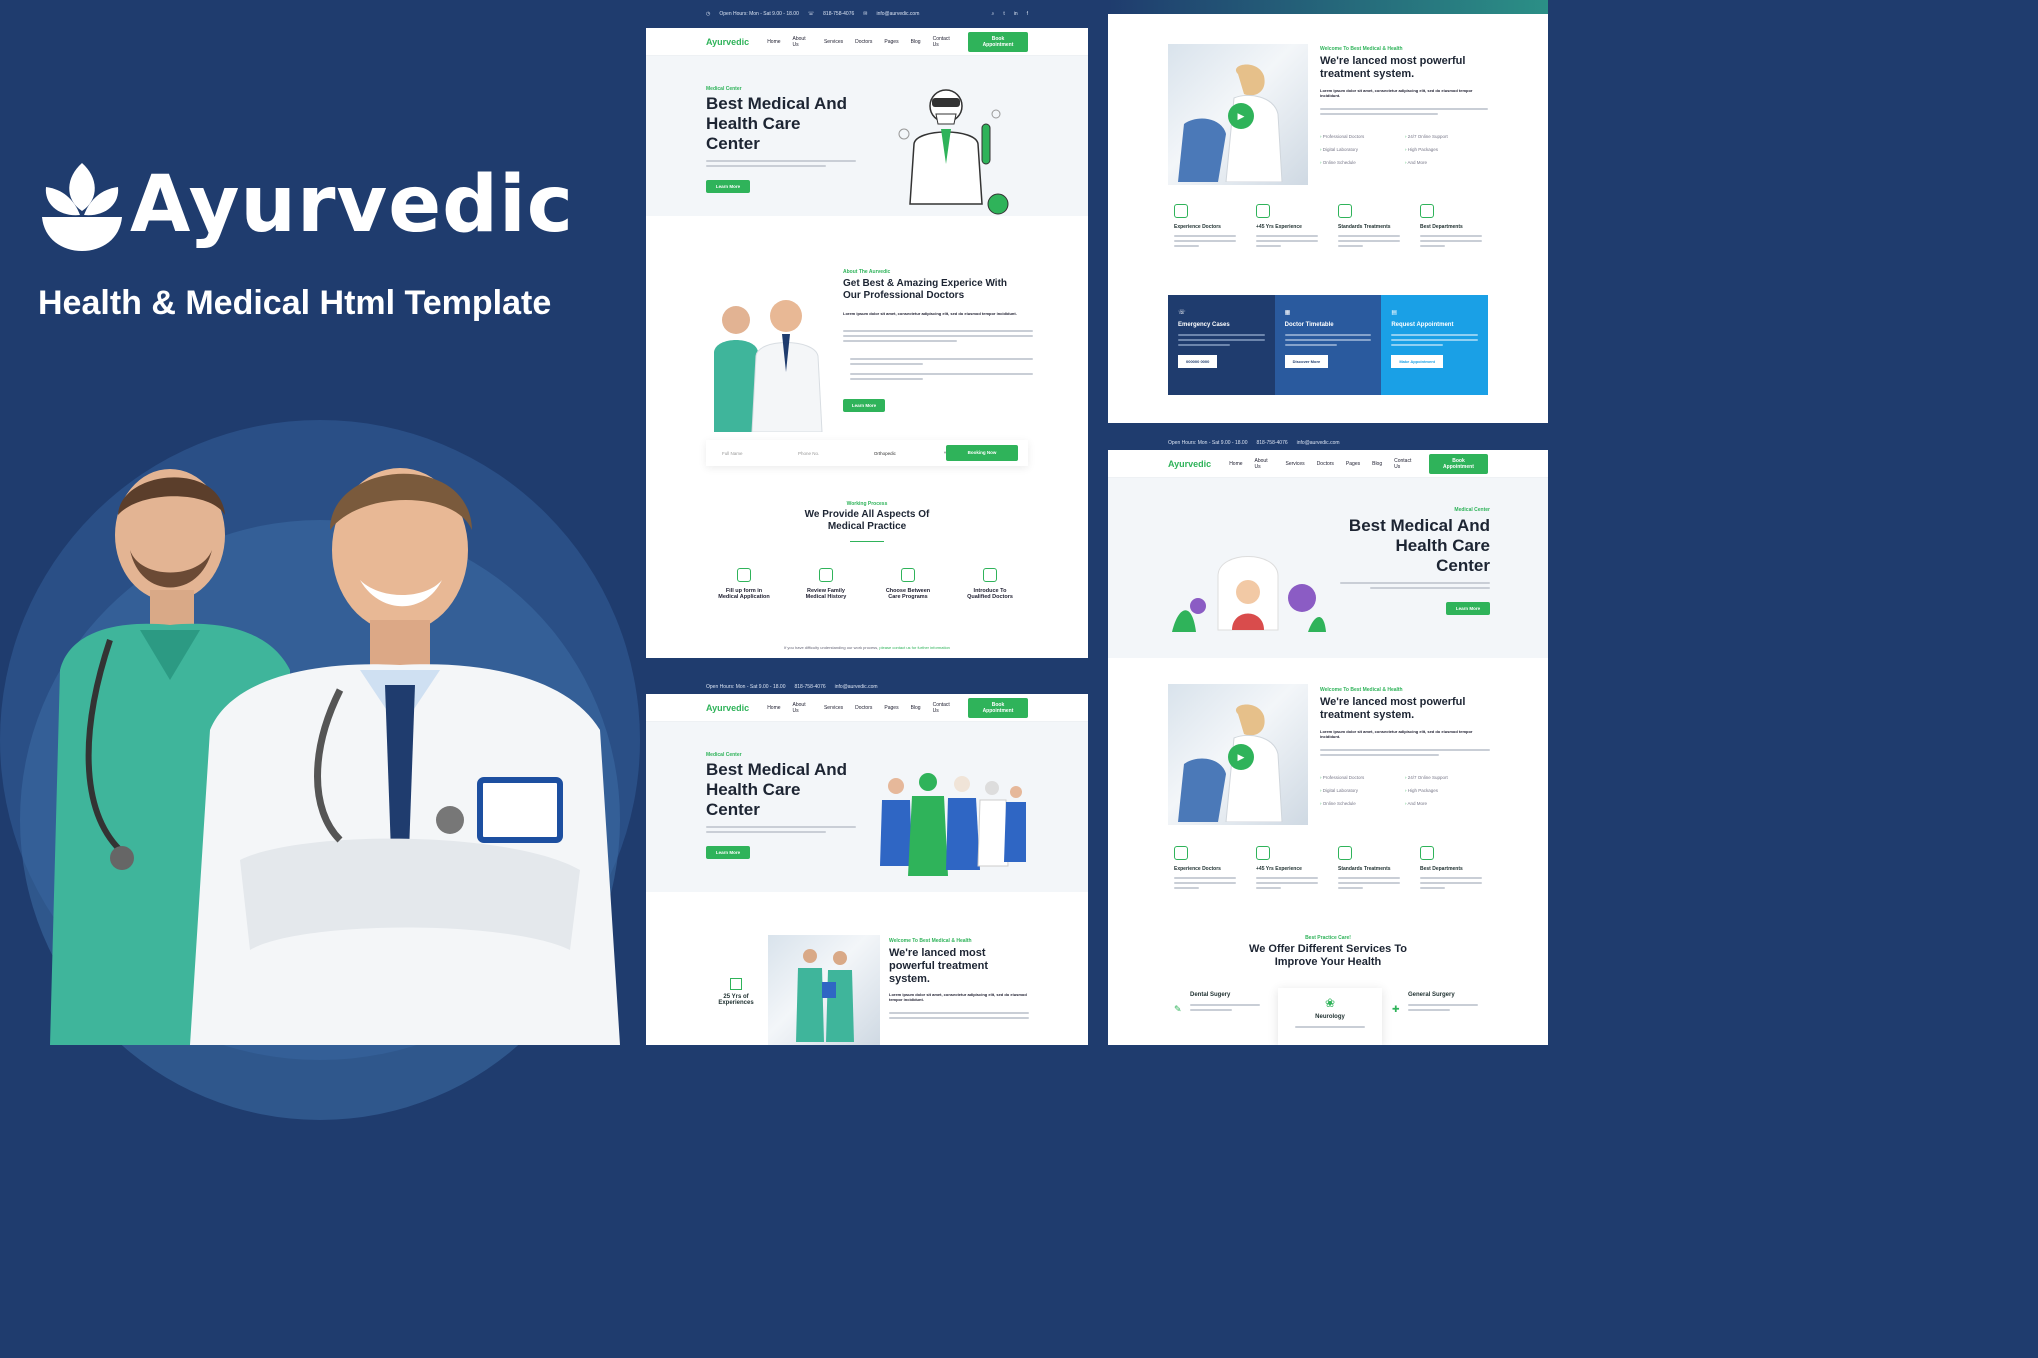  What do you see at coordinates (295, 303) in the screenshot?
I see `brand-tagline: Health & Medical Html Template` at bounding box center [295, 303].